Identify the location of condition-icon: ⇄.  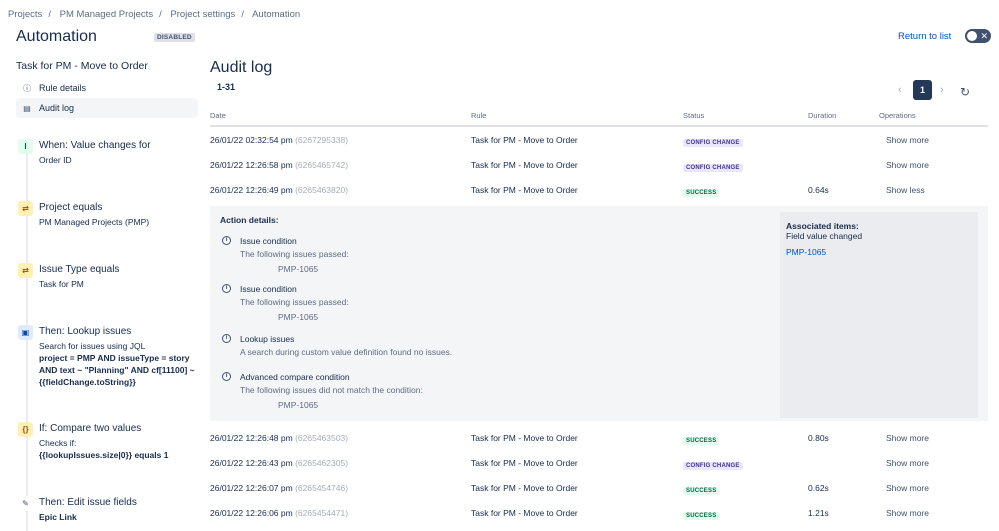
(25, 208).